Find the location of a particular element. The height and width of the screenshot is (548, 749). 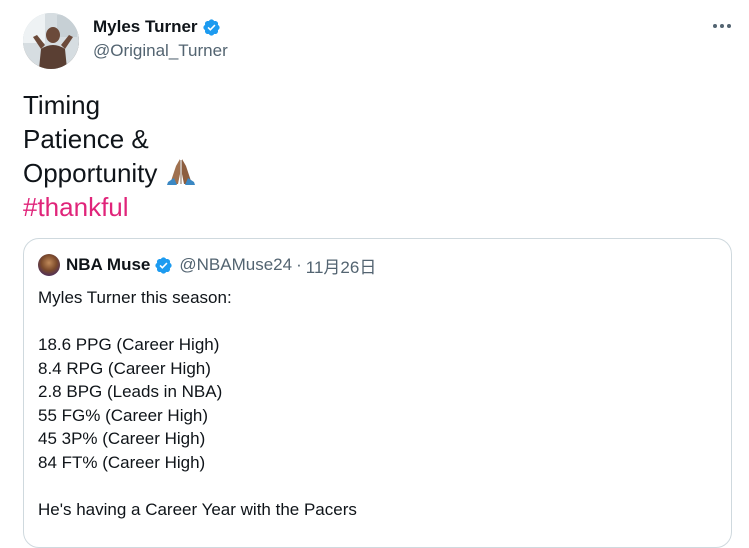

quoted-tweet-header: NBA Muse @NBAMuse24 · 11月26日 is located at coordinates (207, 265).